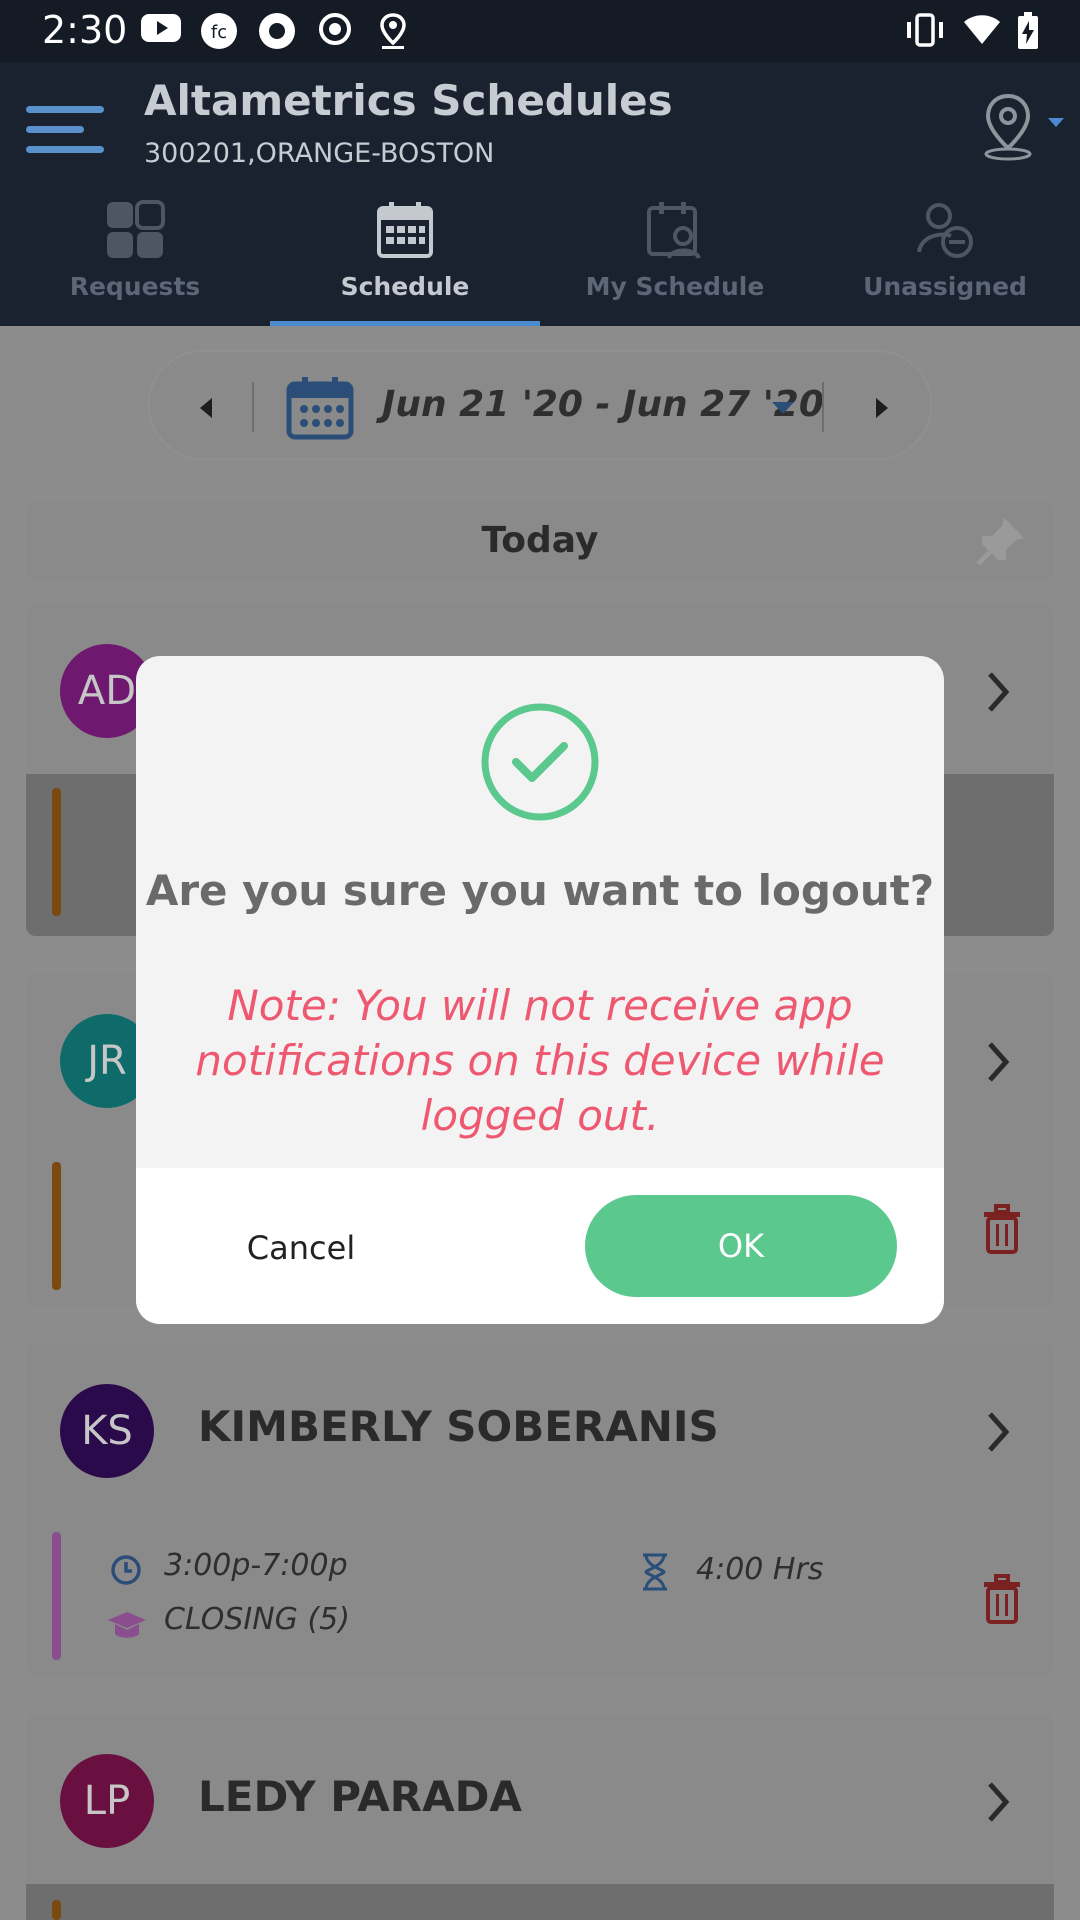  What do you see at coordinates (540, 31) in the screenshot?
I see `status-bar: 2:30 fc` at bounding box center [540, 31].